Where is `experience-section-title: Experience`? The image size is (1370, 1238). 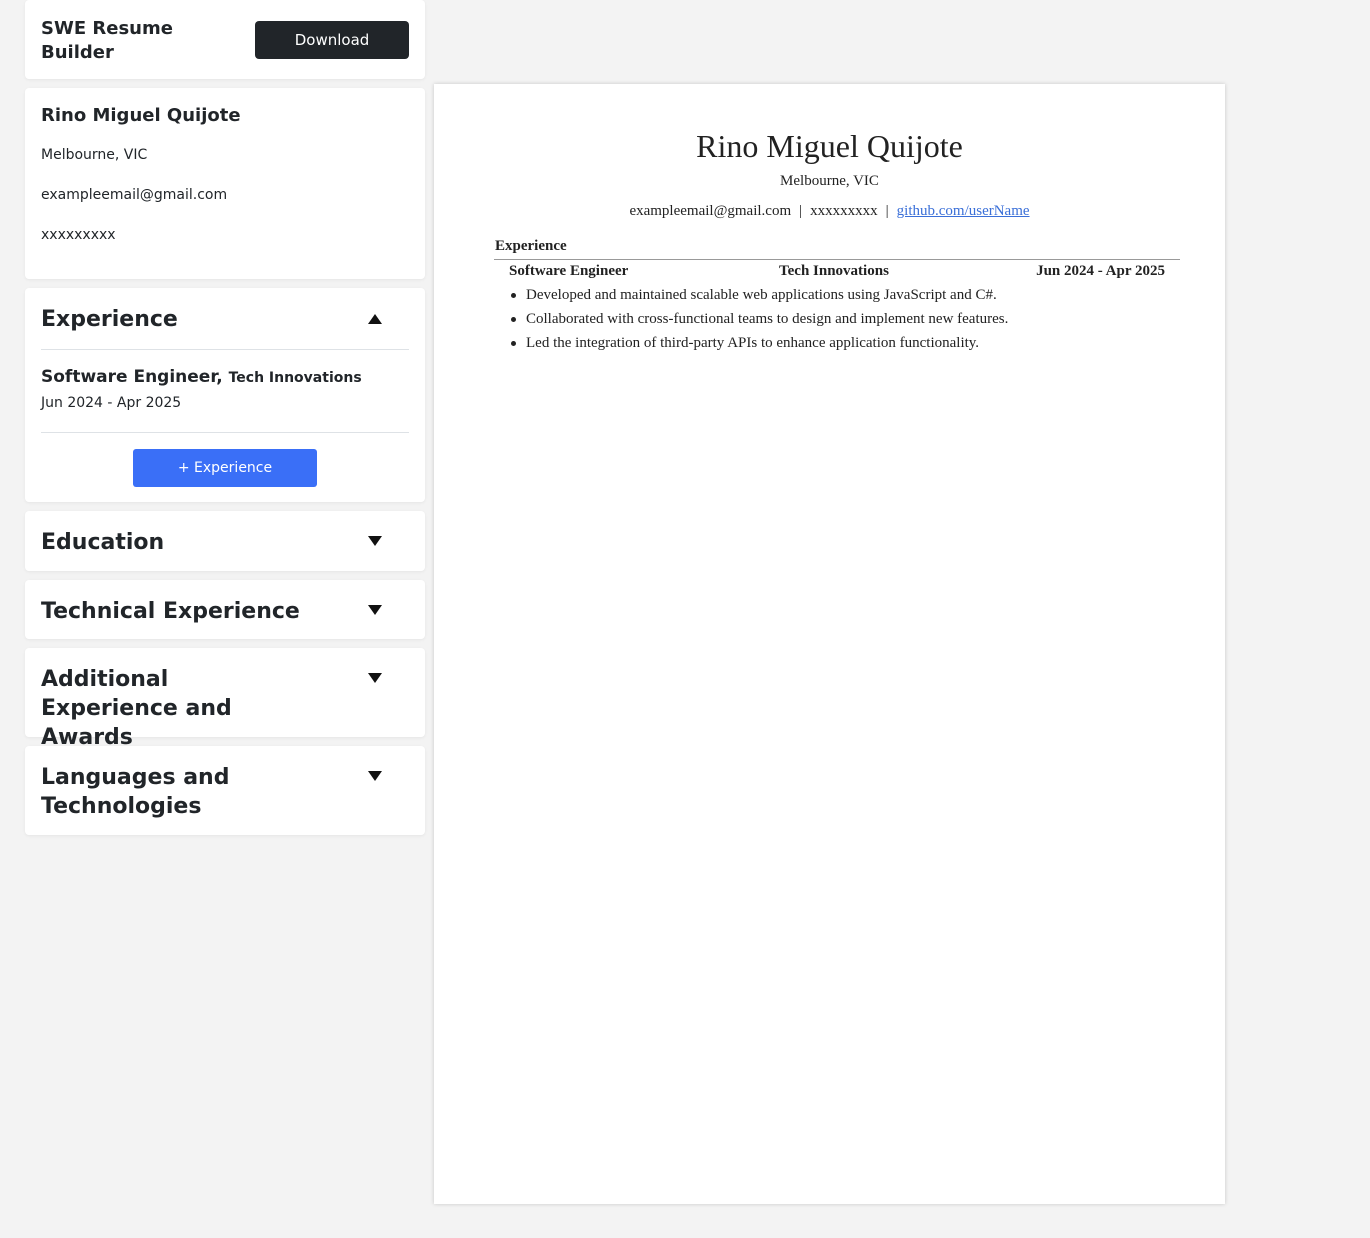
experience-section-title: Experience is located at coordinates (109, 319).